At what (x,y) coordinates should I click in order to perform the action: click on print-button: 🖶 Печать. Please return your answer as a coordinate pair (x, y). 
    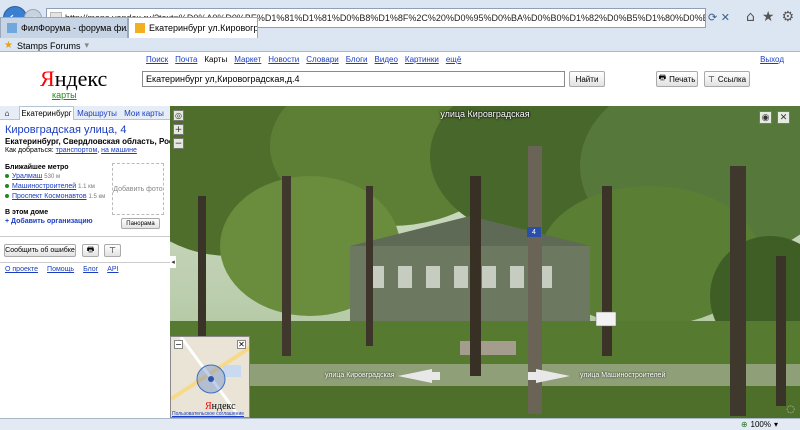
    Looking at the image, I should click on (677, 79).